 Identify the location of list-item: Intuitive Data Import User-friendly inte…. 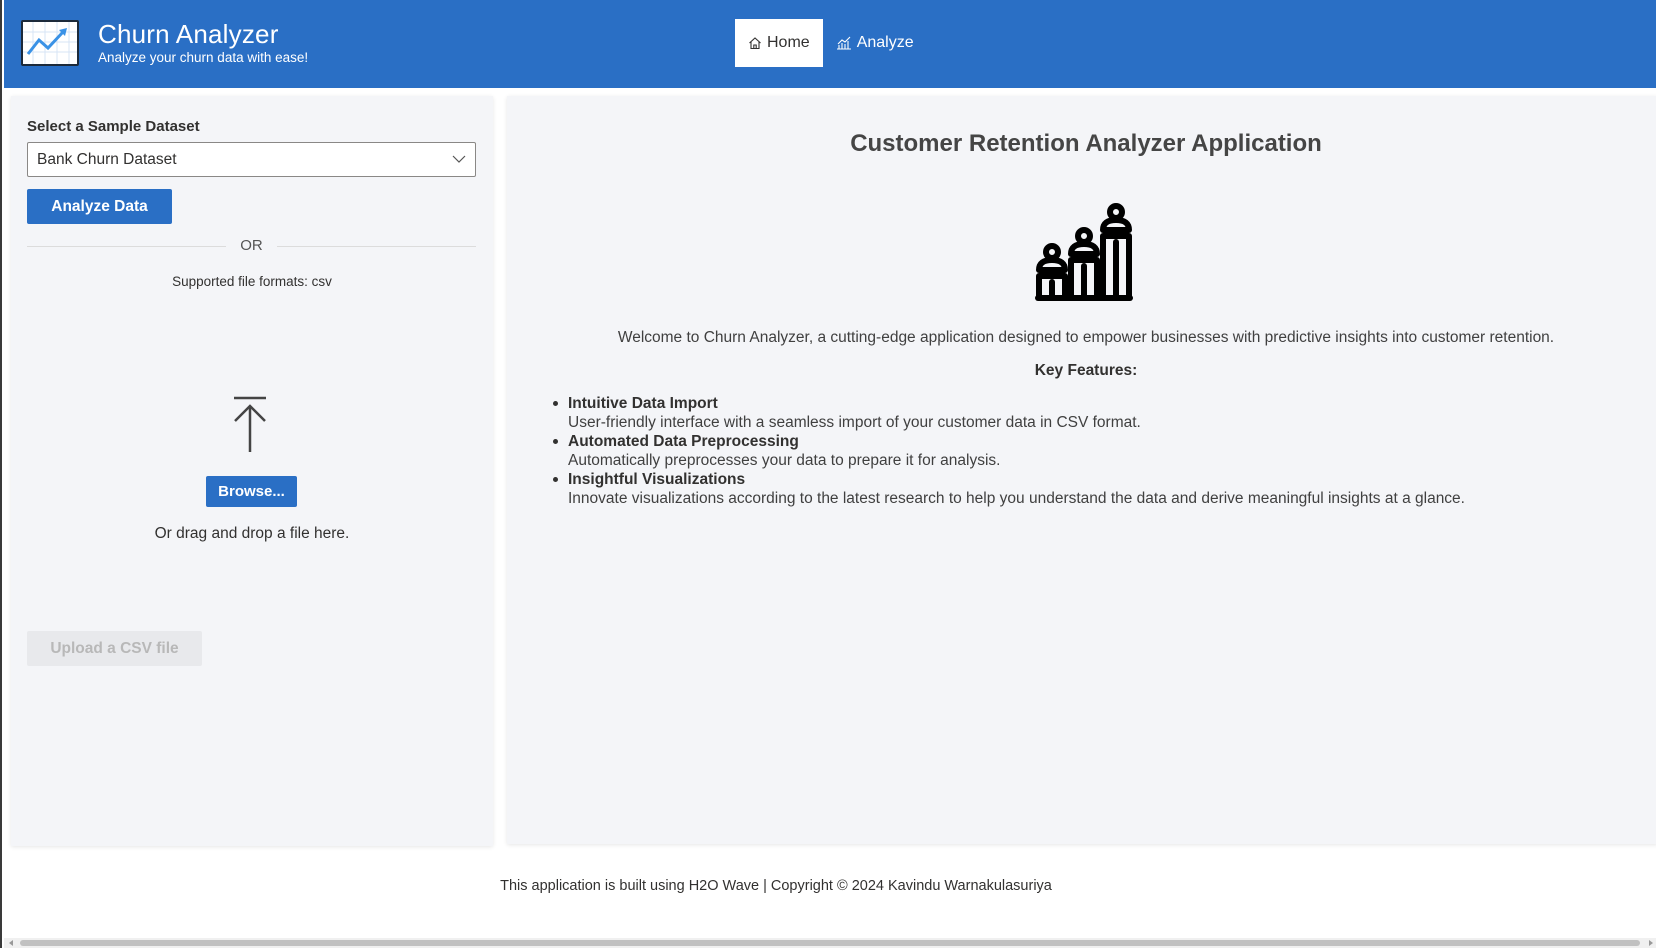
(1100, 413).